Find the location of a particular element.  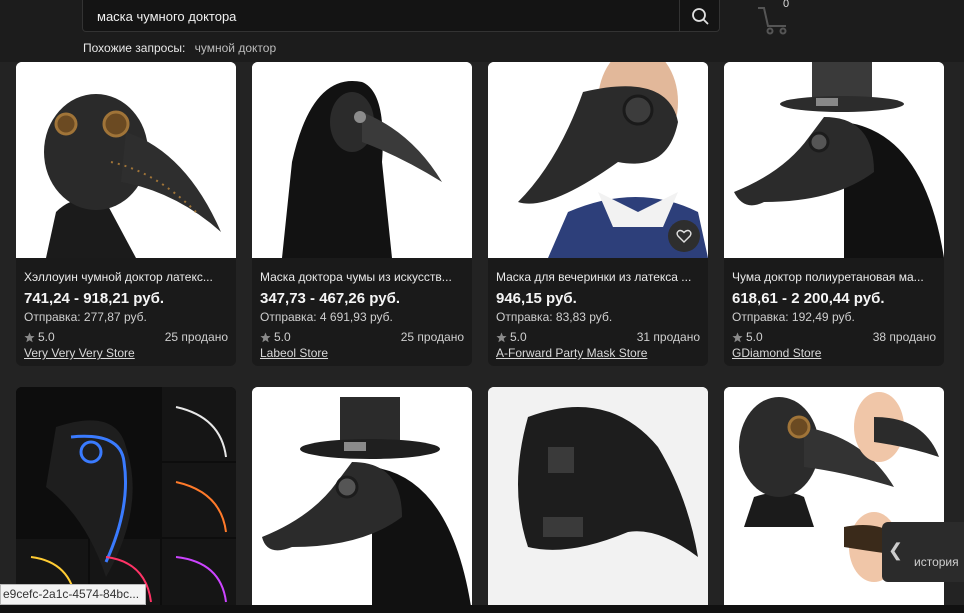

search-button is located at coordinates (699, 15).